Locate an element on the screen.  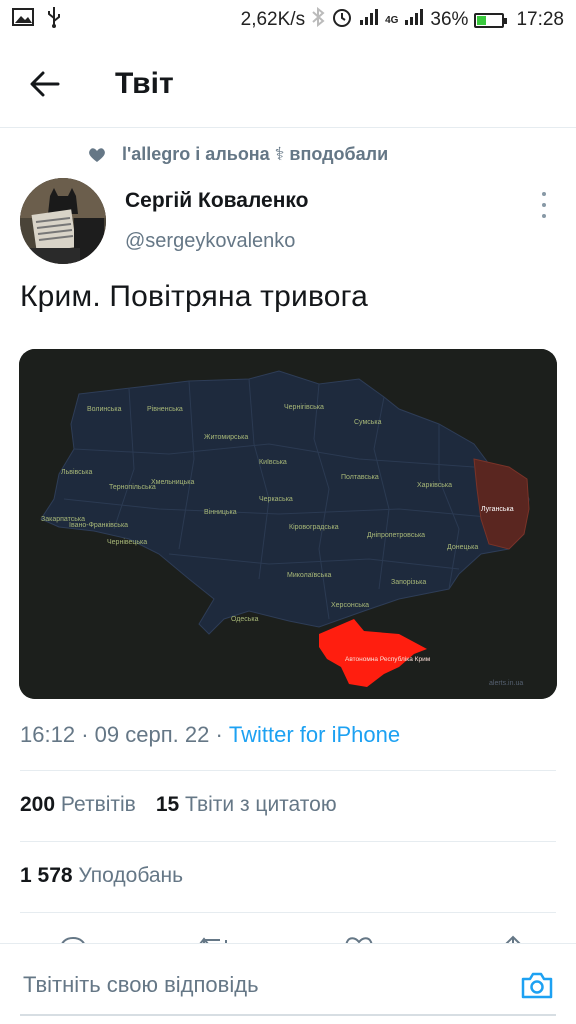
label-khersonska: Херсонська is located at coordinates (350, 605).